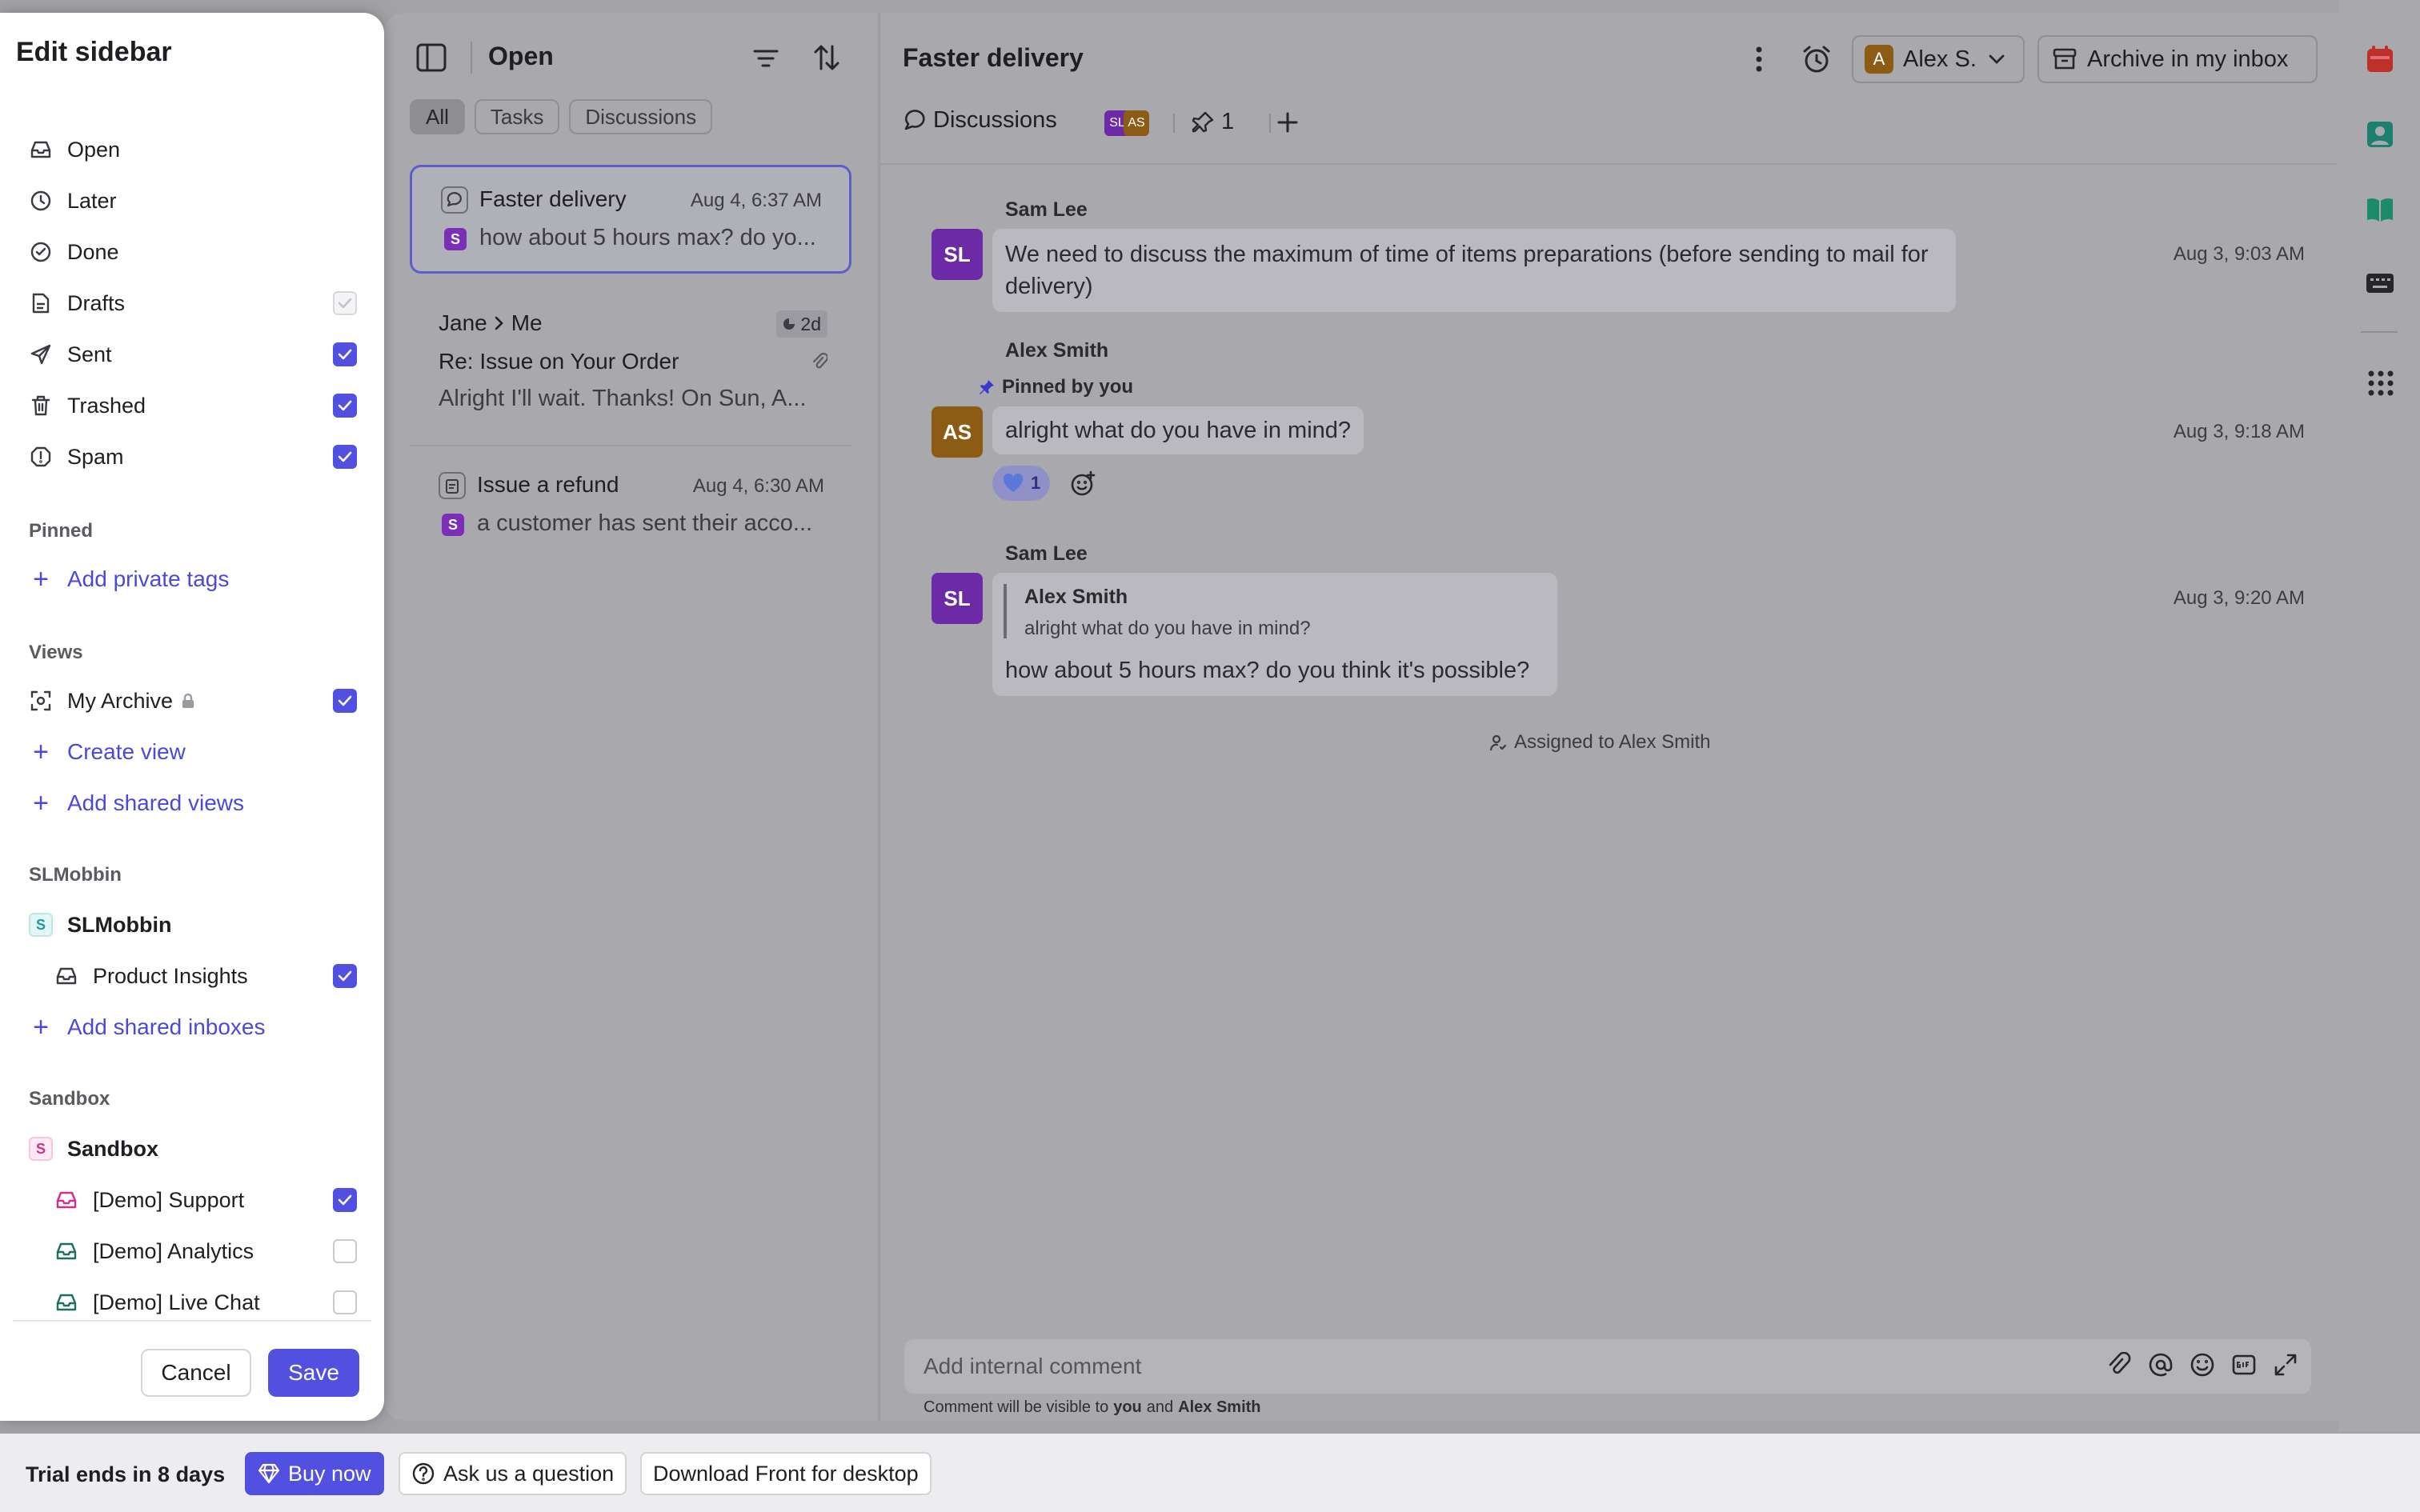  Describe the element at coordinates (194, 405) in the screenshot. I see `sidebar-item-trashed: Trashed` at that location.